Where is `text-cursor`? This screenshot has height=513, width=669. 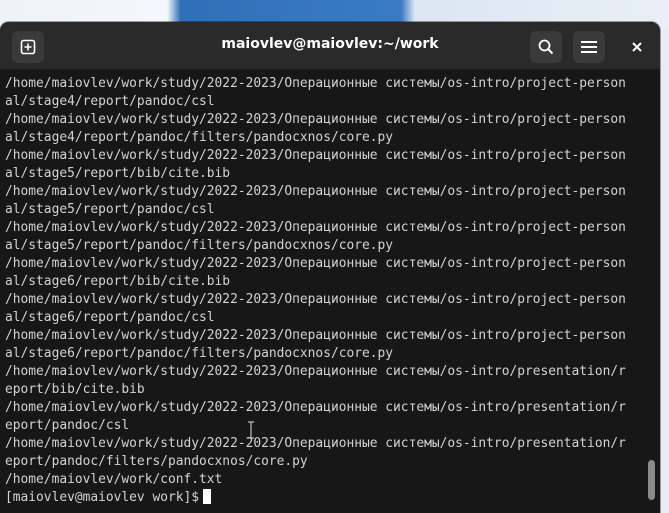 text-cursor is located at coordinates (207, 496).